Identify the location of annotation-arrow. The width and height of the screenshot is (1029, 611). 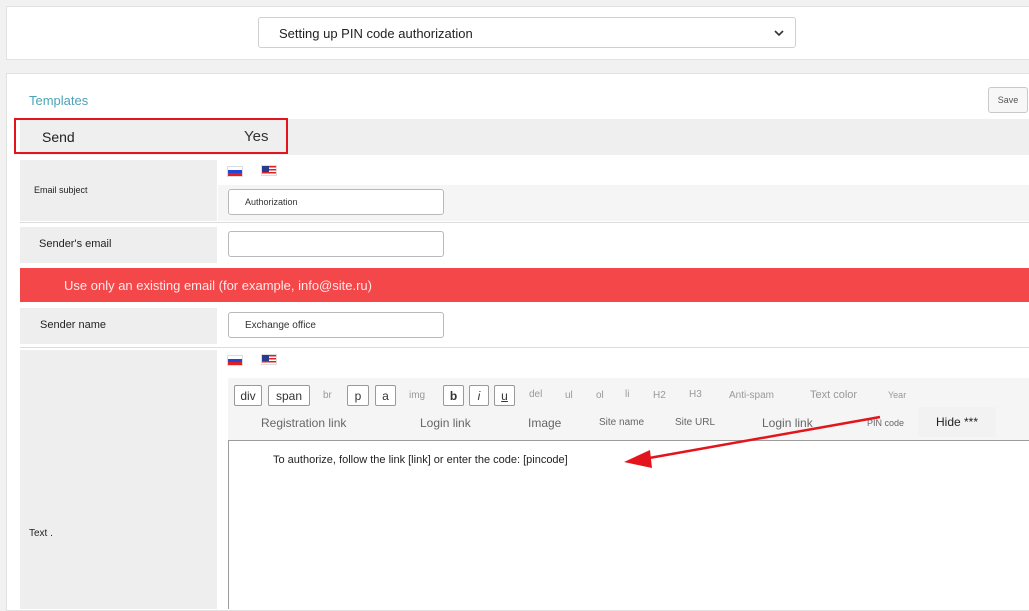
(752, 441).